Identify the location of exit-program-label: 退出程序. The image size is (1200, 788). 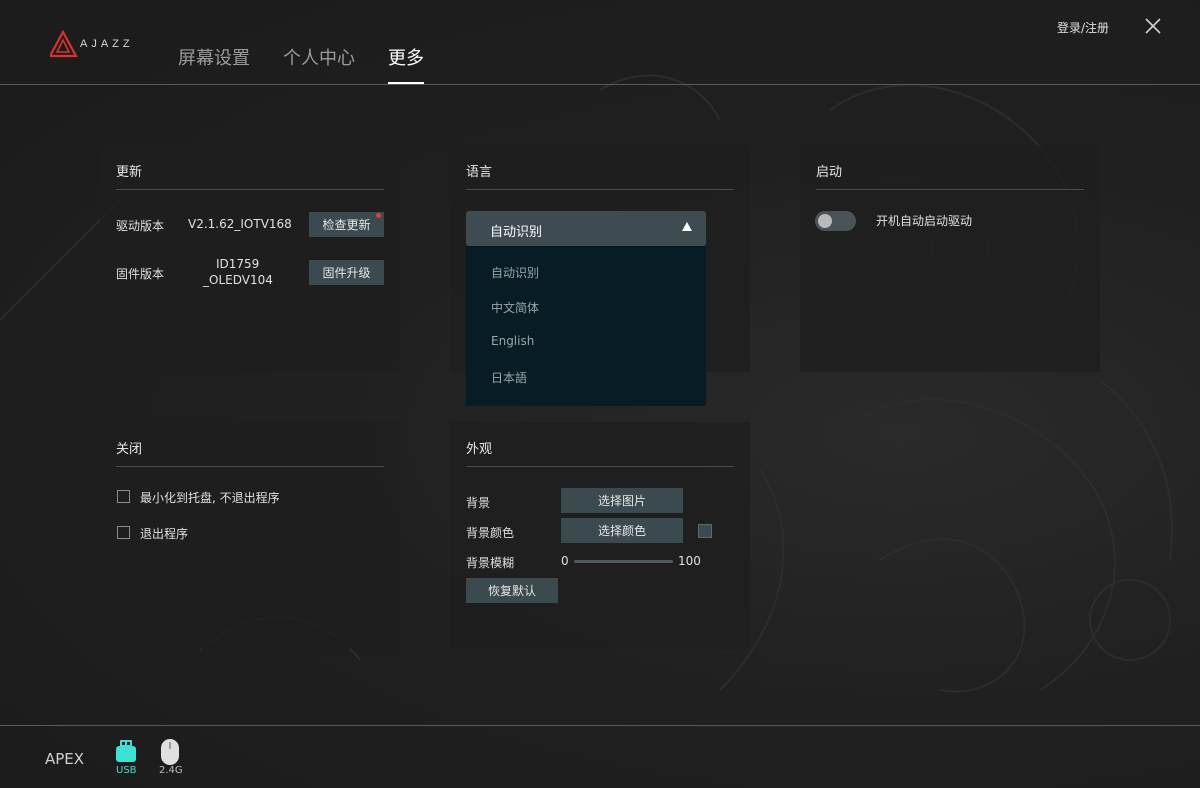
(164, 534).